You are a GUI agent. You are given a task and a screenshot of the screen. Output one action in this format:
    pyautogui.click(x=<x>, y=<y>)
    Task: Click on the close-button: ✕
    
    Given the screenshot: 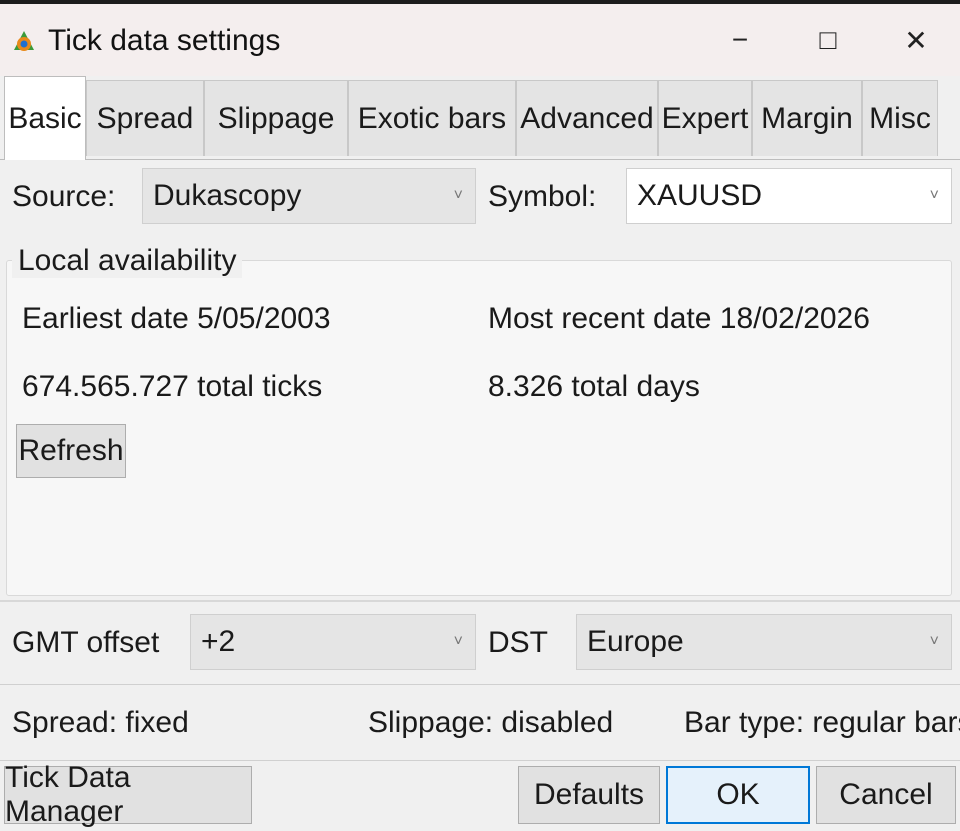 What is the action you would take?
    pyautogui.click(x=916, y=40)
    